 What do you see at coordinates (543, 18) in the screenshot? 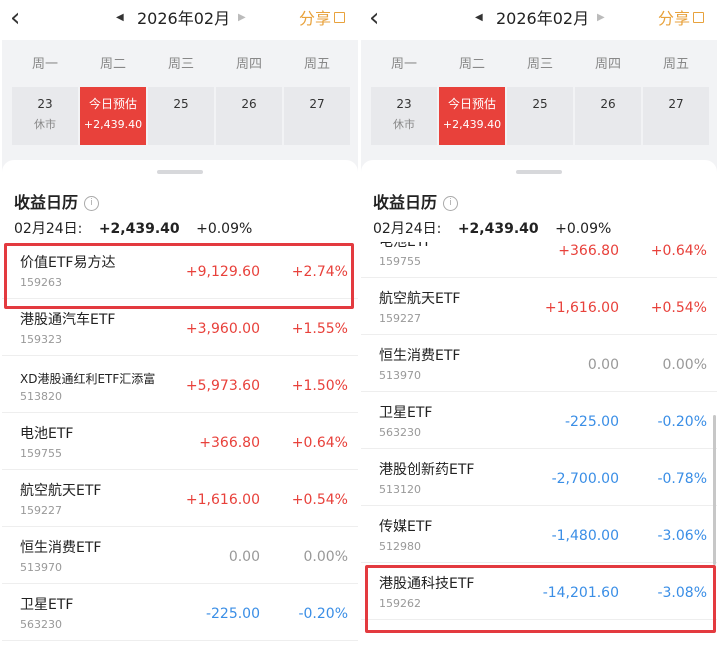
I see `month-title: 2026年02月` at bounding box center [543, 18].